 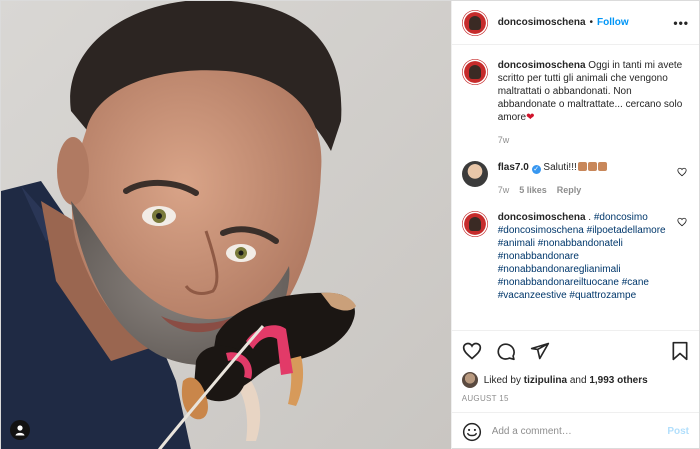 What do you see at coordinates (536, 169) in the screenshot?
I see `verified-badge-icon: ✓` at bounding box center [536, 169].